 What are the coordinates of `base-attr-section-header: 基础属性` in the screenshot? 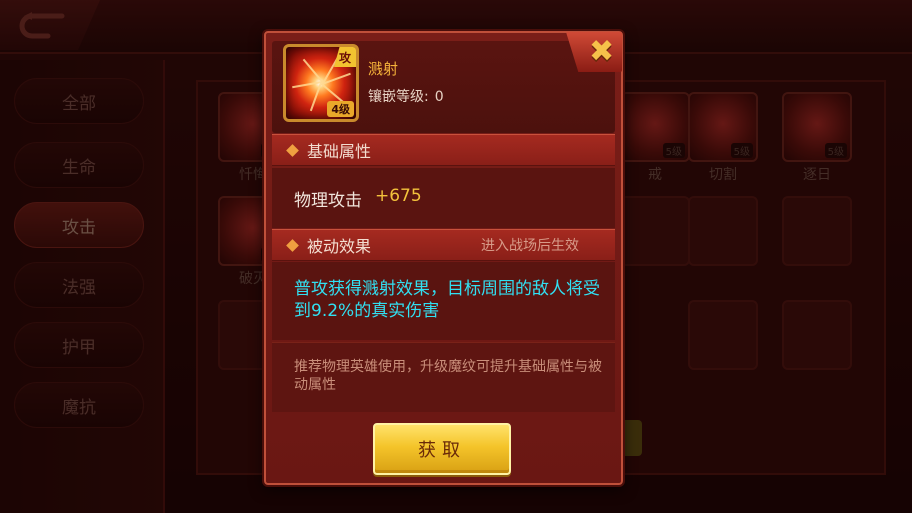 It's located at (443, 150).